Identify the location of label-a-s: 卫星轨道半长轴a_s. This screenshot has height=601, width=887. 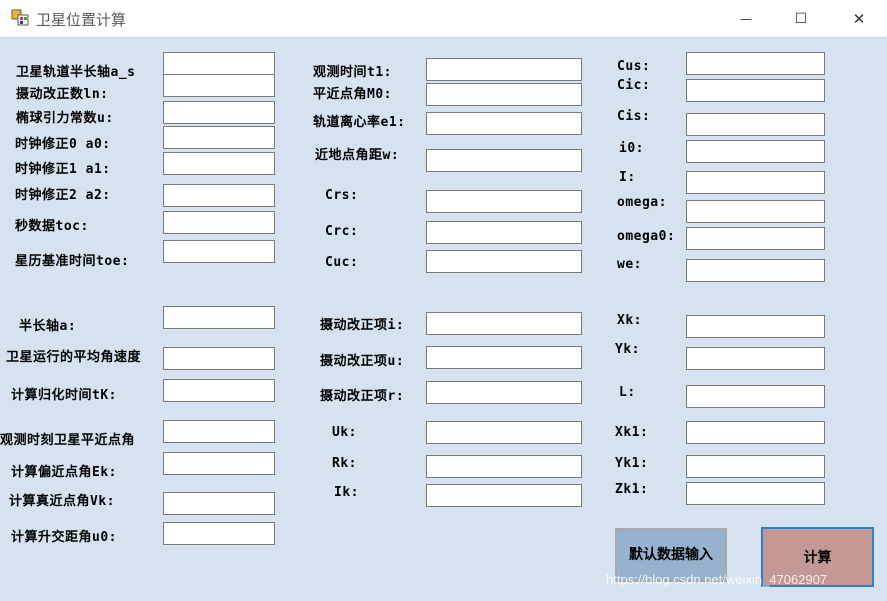
(76, 72).